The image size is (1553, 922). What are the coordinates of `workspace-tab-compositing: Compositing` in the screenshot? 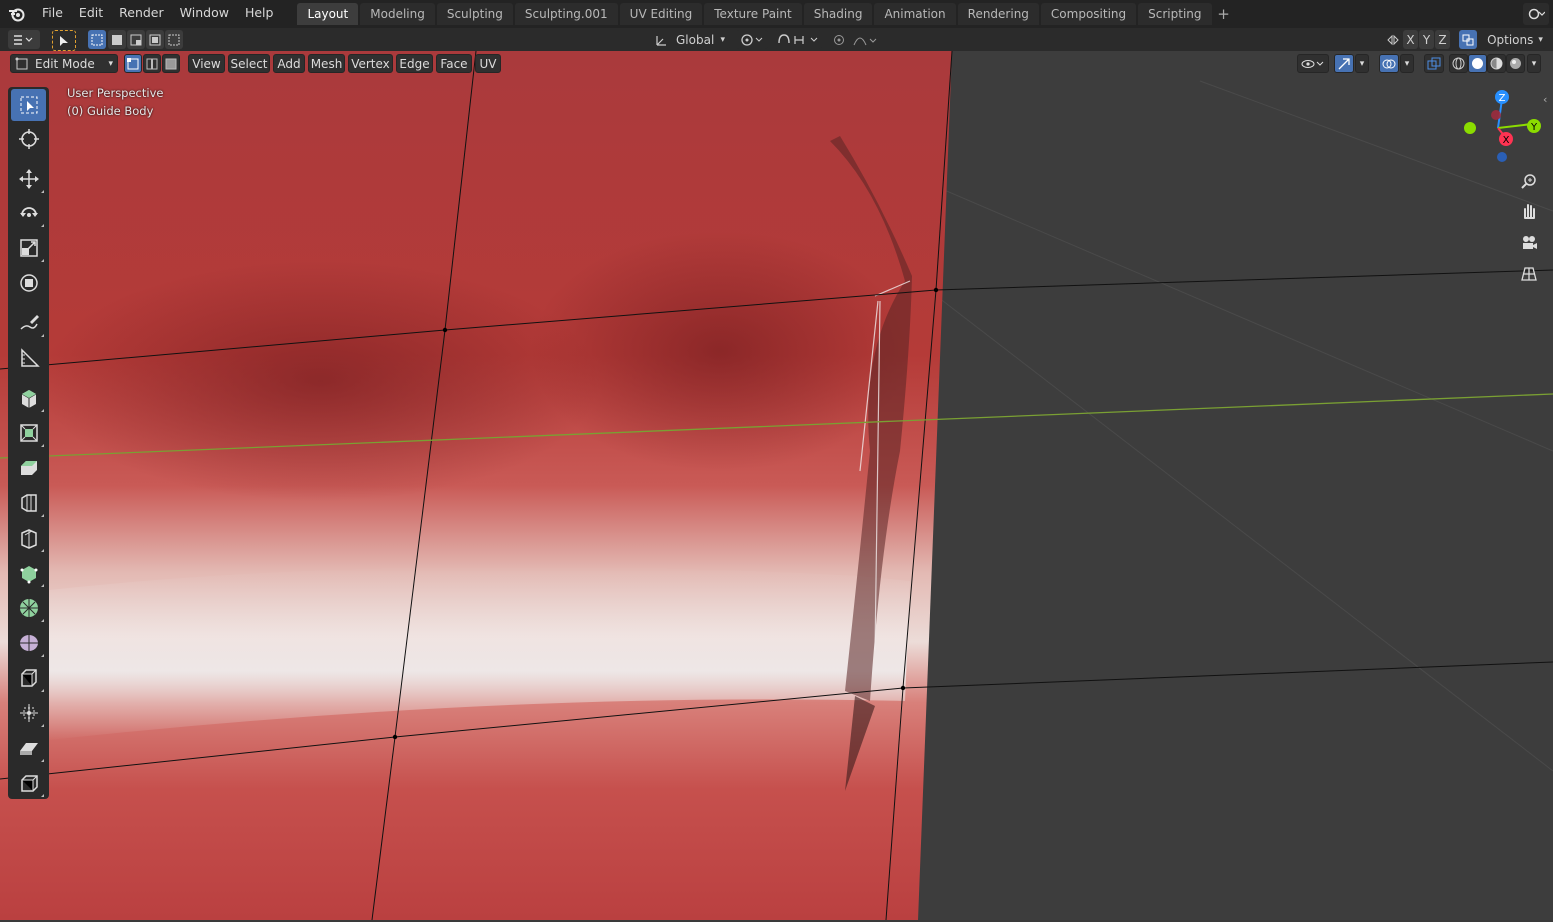 It's located at (1088, 14).